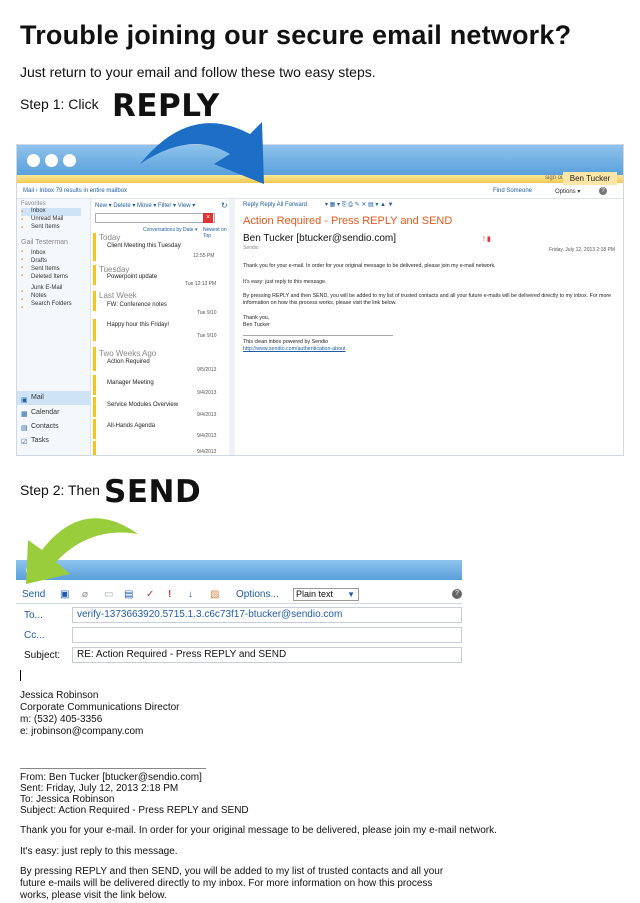 This screenshot has height=903, width=640. What do you see at coordinates (567, 191) in the screenshot?
I see `options-menu: Options ▾` at bounding box center [567, 191].